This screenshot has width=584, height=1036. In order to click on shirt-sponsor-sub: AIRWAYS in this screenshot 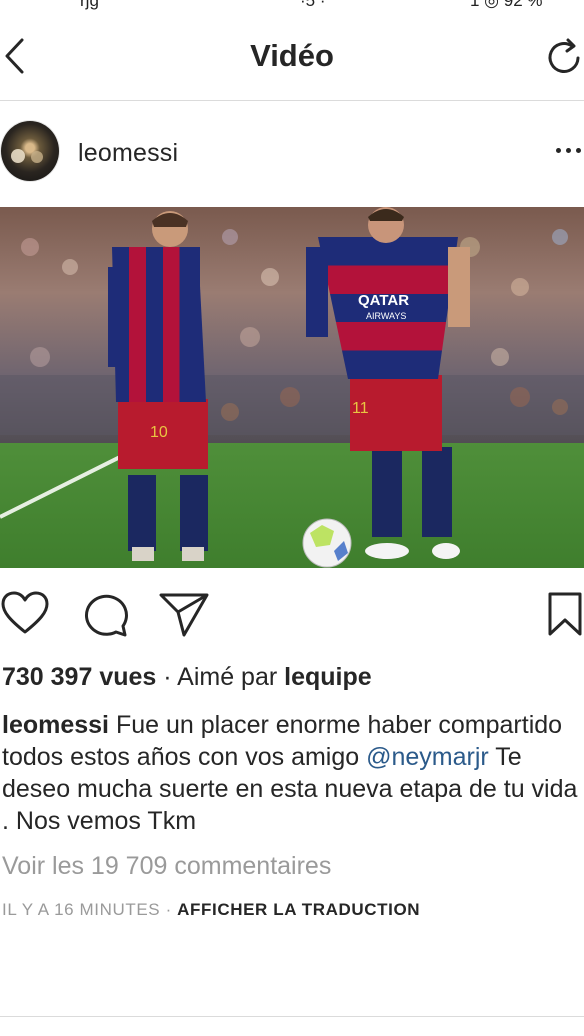, I will do `click(386, 316)`.